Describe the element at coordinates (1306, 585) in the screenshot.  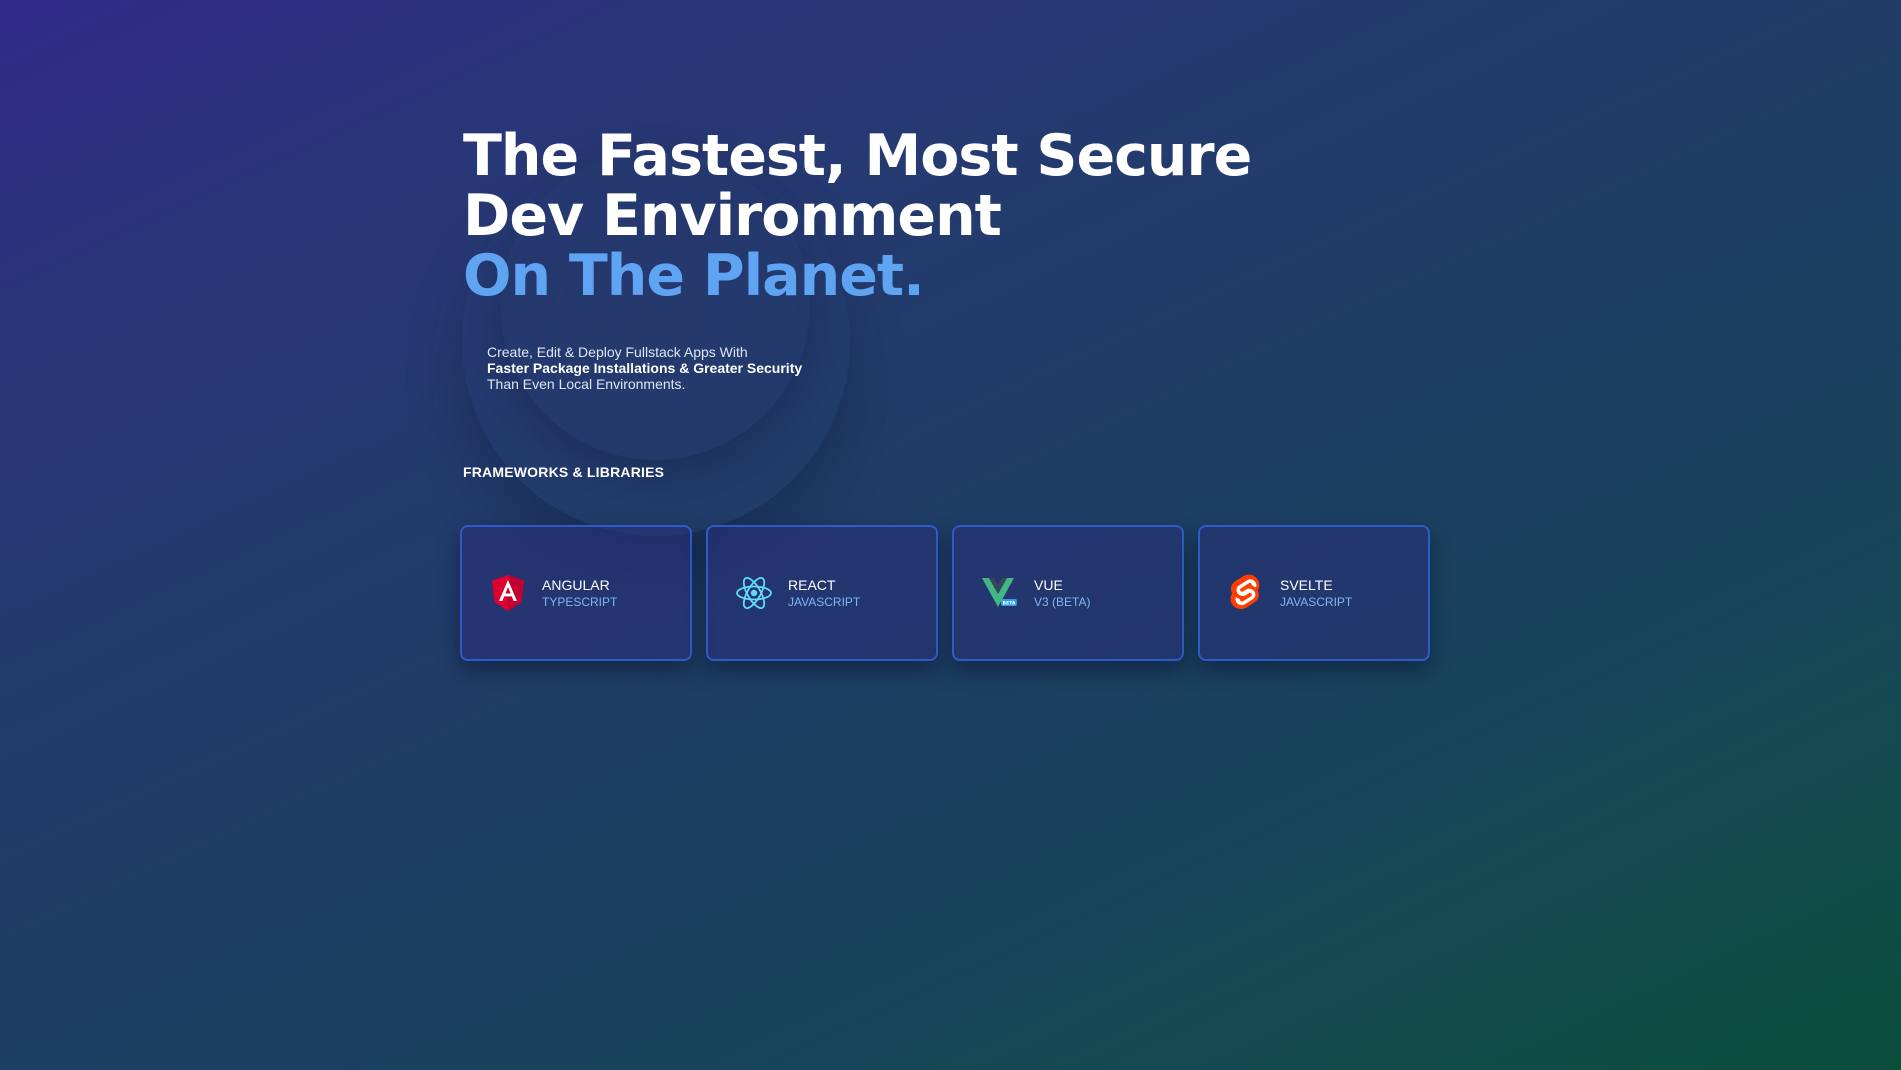
I see `card-title: SVELTE` at that location.